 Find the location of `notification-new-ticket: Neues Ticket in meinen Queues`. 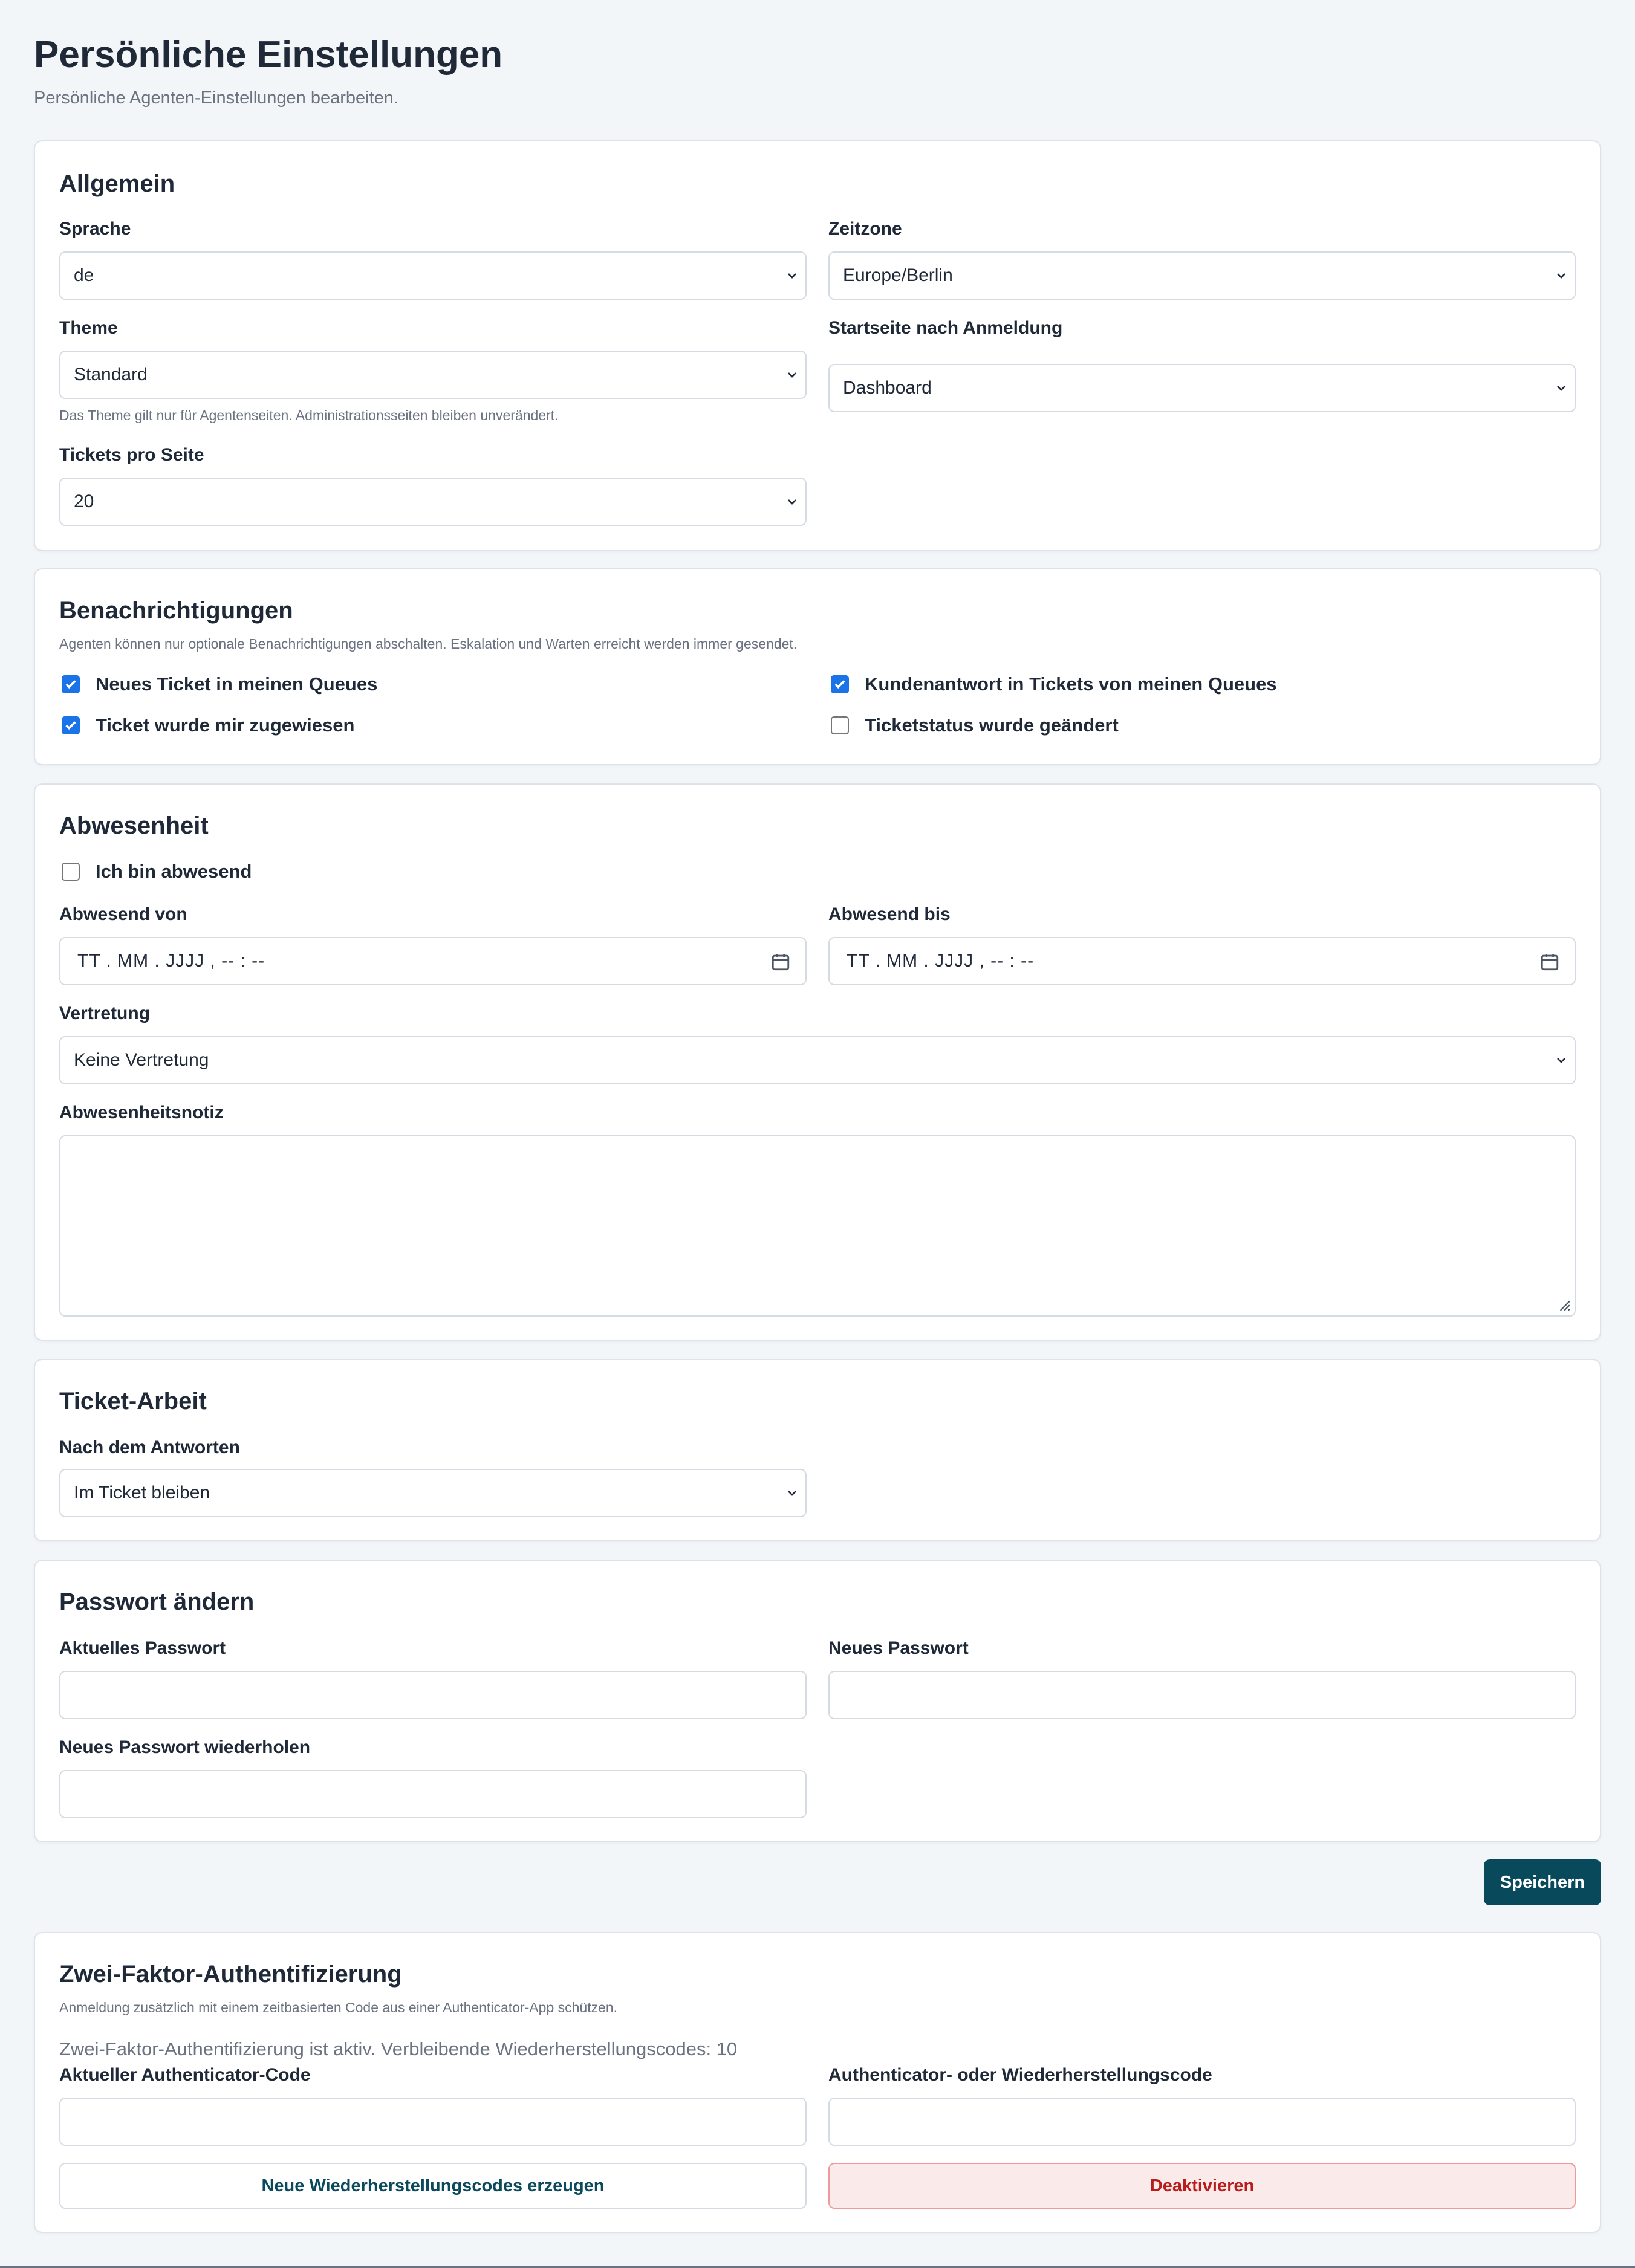

notification-new-ticket: Neues Ticket in meinen Queues is located at coordinates (220, 684).